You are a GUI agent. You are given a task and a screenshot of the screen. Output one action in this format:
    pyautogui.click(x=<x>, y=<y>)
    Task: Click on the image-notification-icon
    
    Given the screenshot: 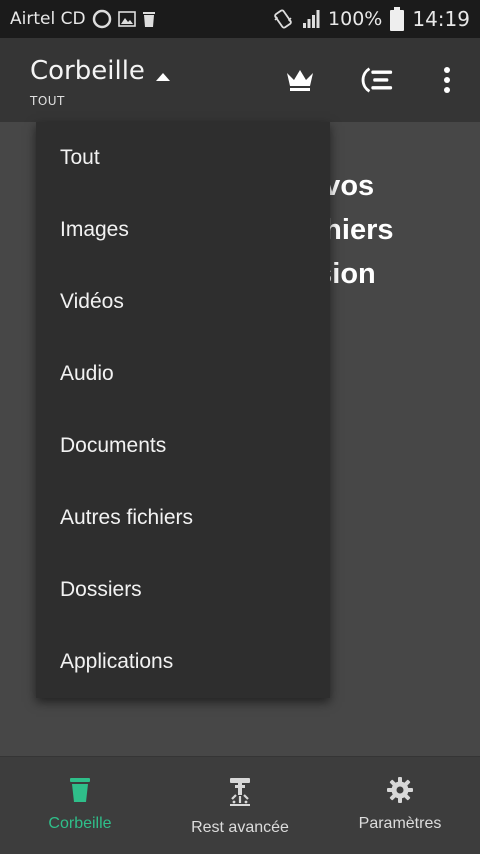 What is the action you would take?
    pyautogui.click(x=126, y=19)
    